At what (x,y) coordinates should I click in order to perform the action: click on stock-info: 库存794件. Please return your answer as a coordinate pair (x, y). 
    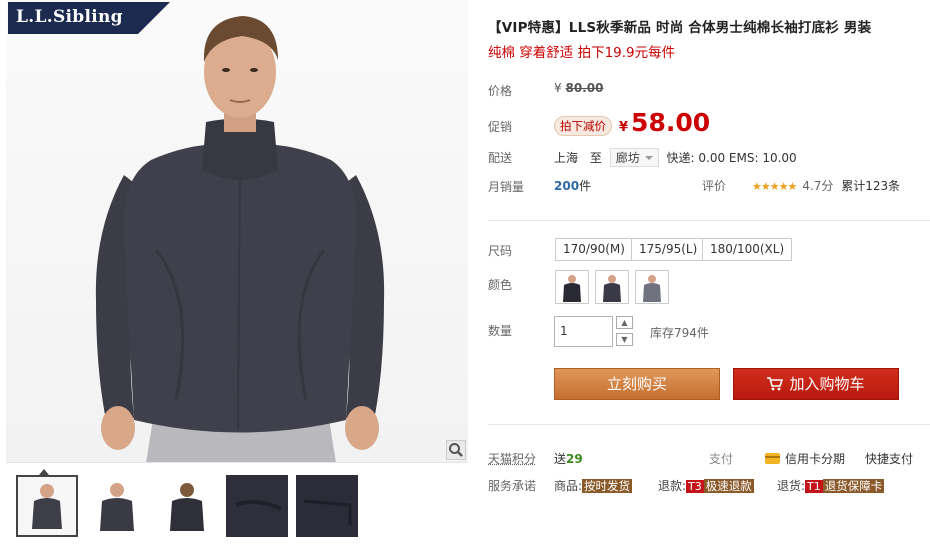
    Looking at the image, I should click on (679, 333).